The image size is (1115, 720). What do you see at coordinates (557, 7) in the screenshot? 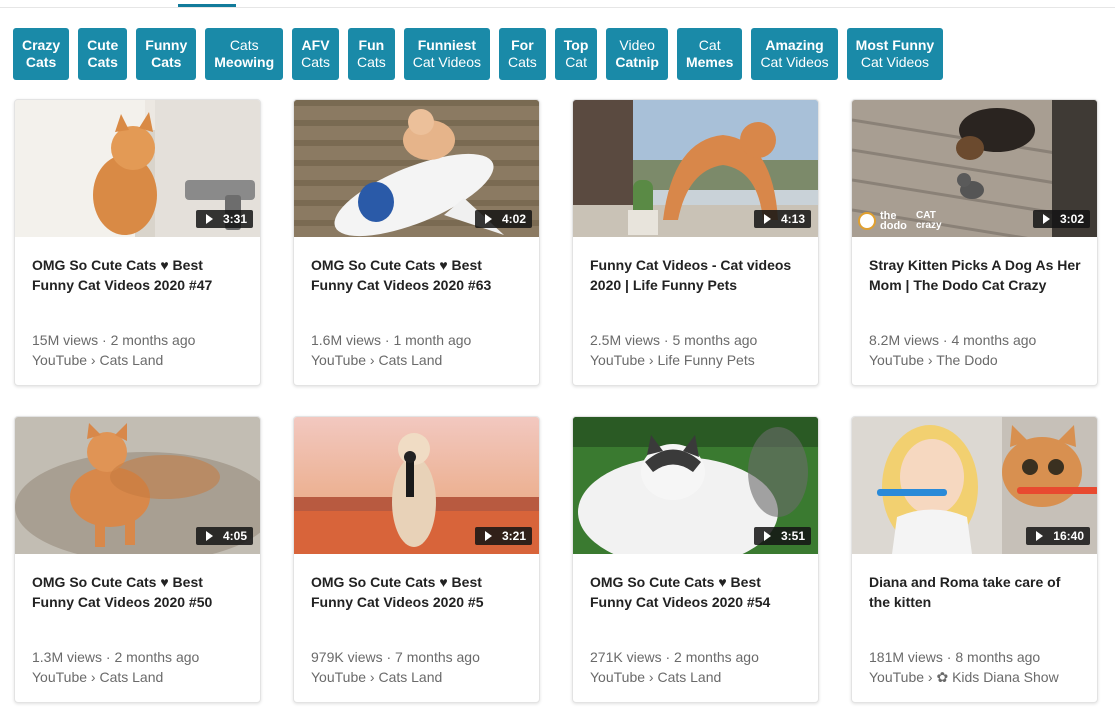
I see `top-divider` at bounding box center [557, 7].